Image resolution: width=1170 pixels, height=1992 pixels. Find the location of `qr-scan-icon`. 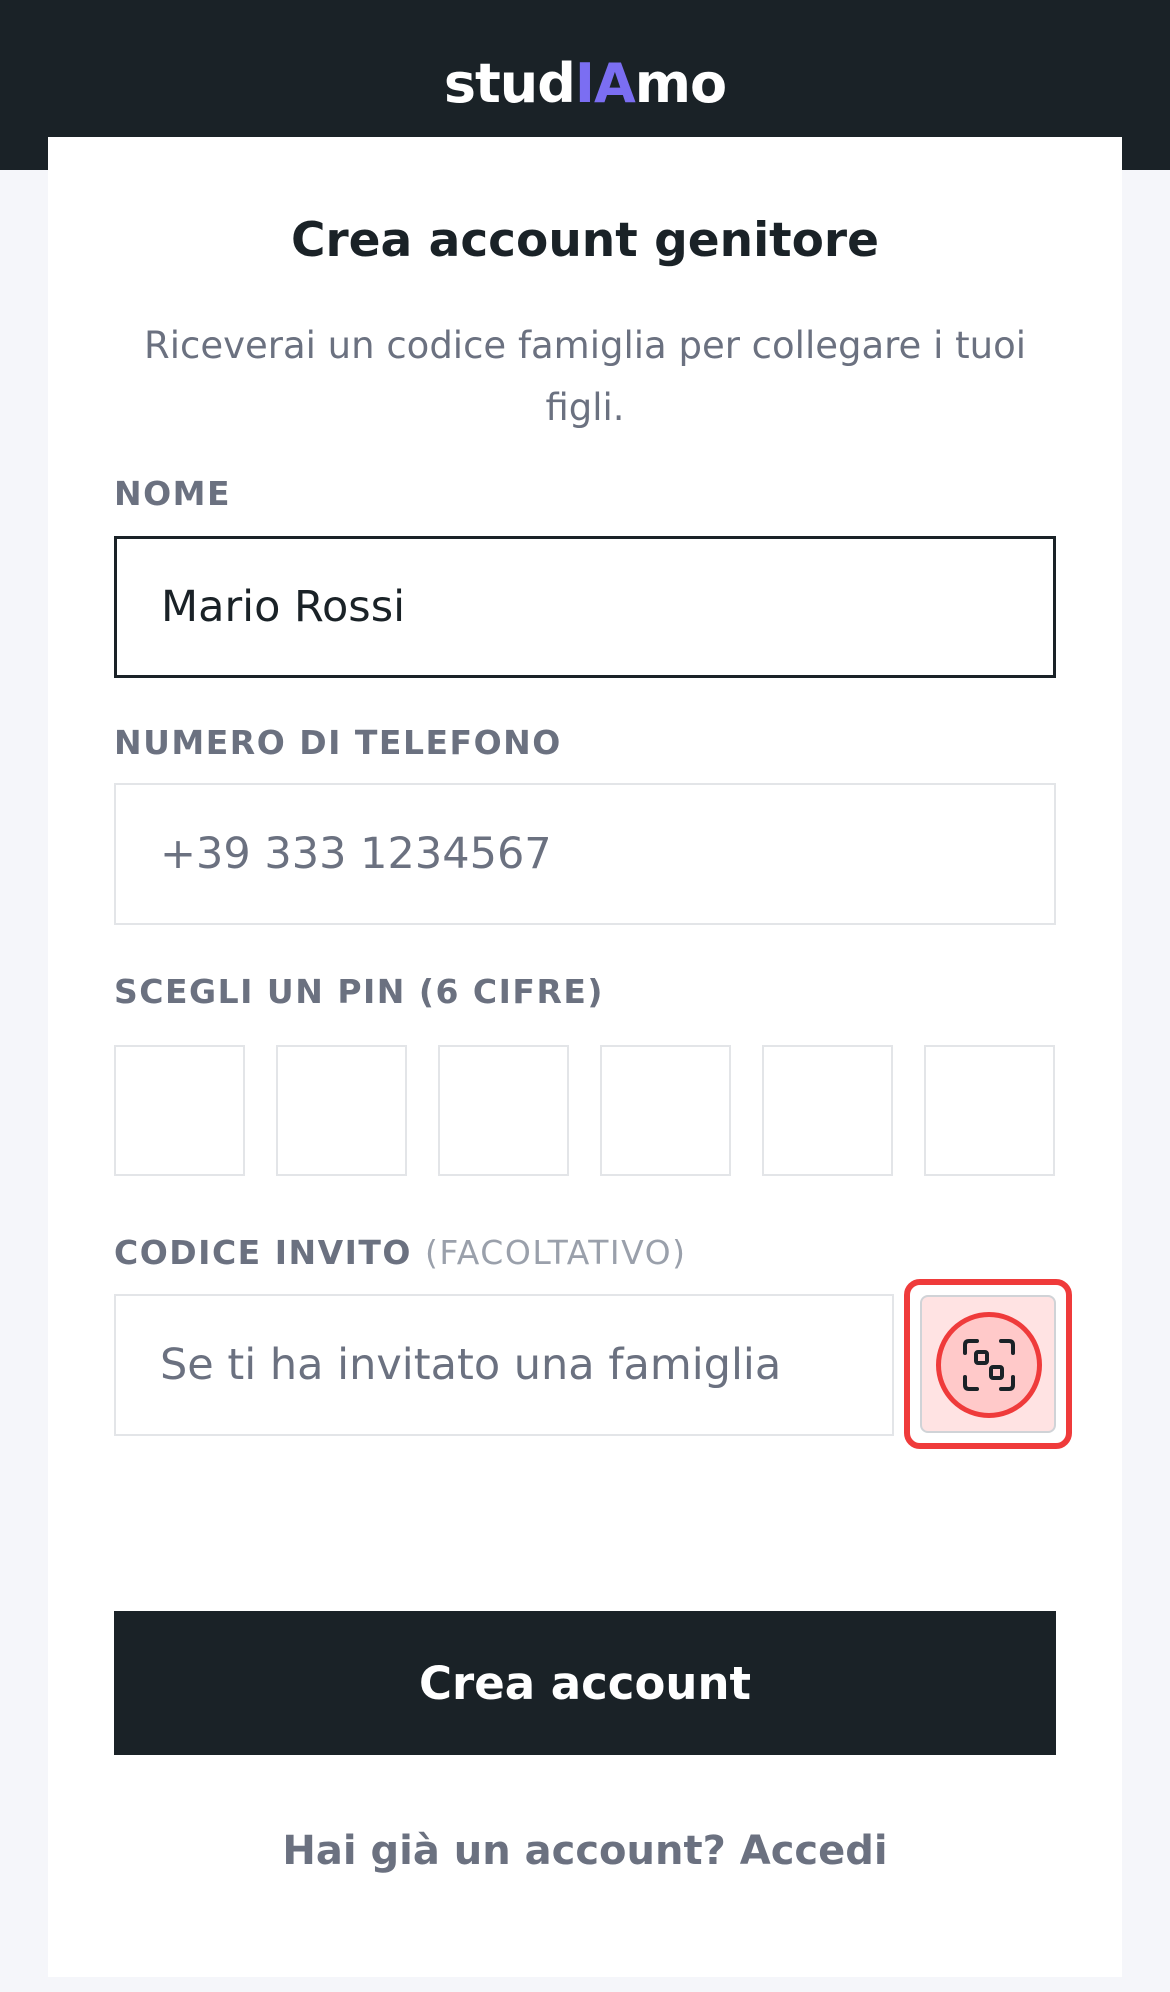

qr-scan-icon is located at coordinates (989, 1365).